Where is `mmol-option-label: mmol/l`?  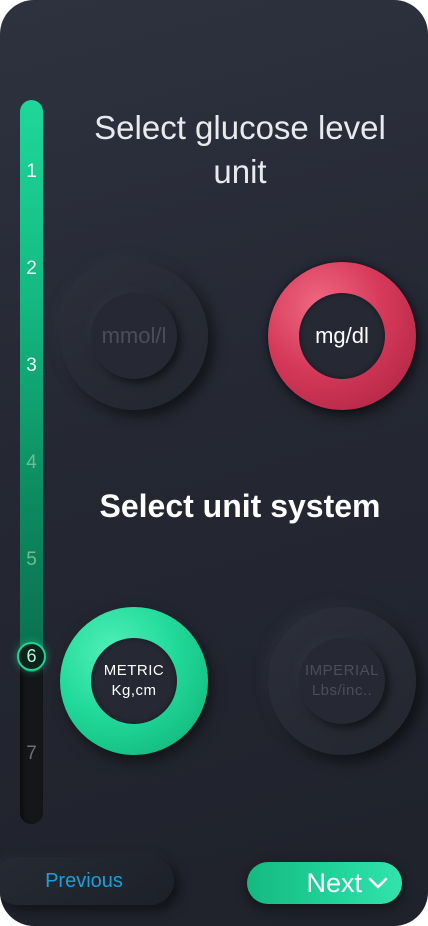 mmol-option-label: mmol/l is located at coordinates (134, 335).